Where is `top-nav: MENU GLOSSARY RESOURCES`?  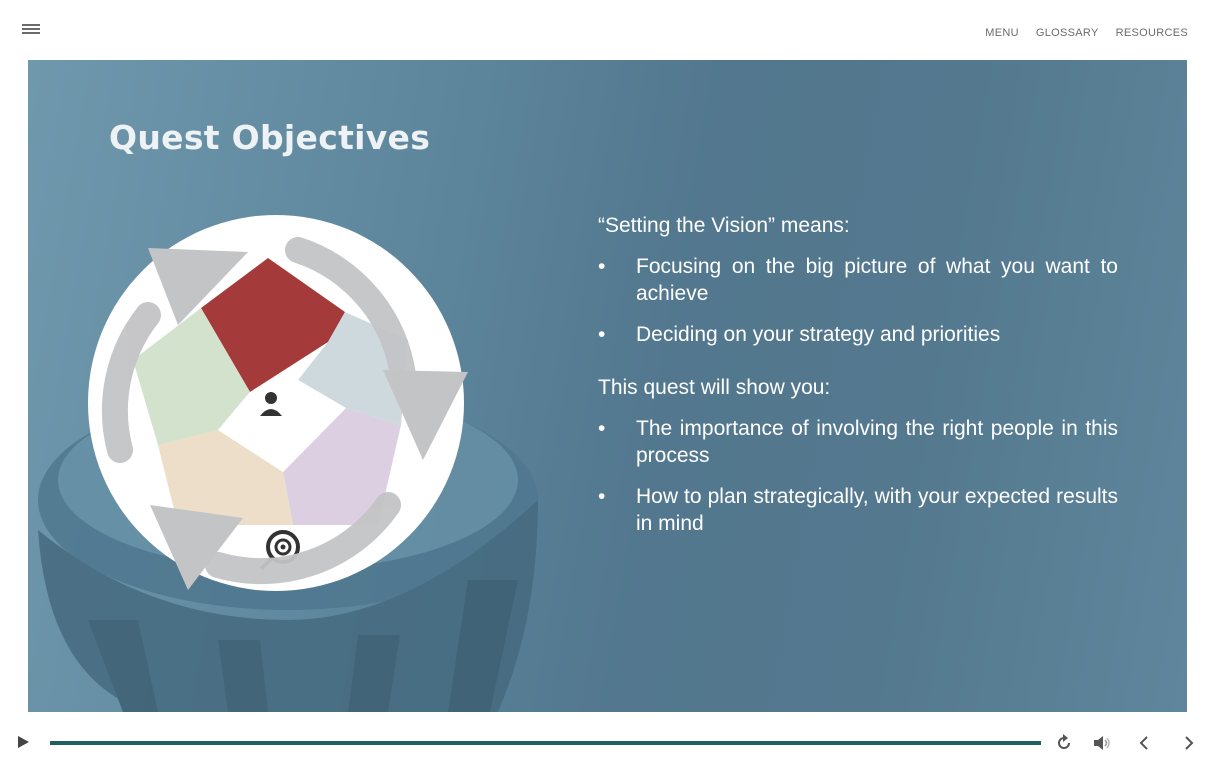 top-nav: MENU GLOSSARY RESOURCES is located at coordinates (1086, 33).